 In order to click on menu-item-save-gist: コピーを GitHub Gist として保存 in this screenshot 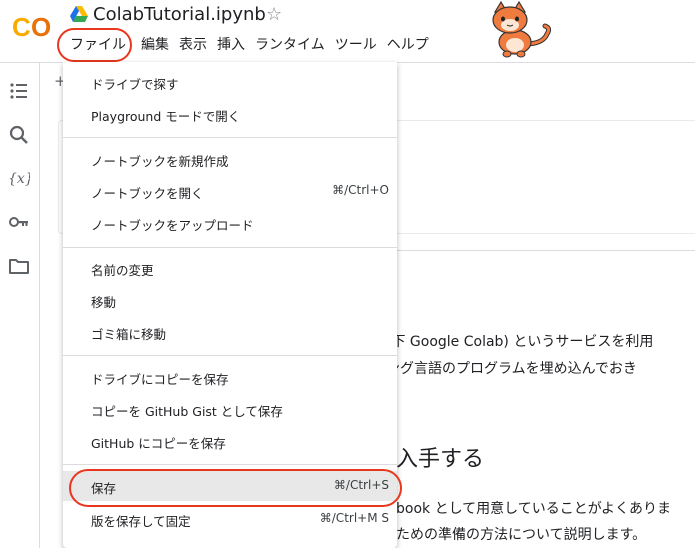, I will do `click(230, 409)`.